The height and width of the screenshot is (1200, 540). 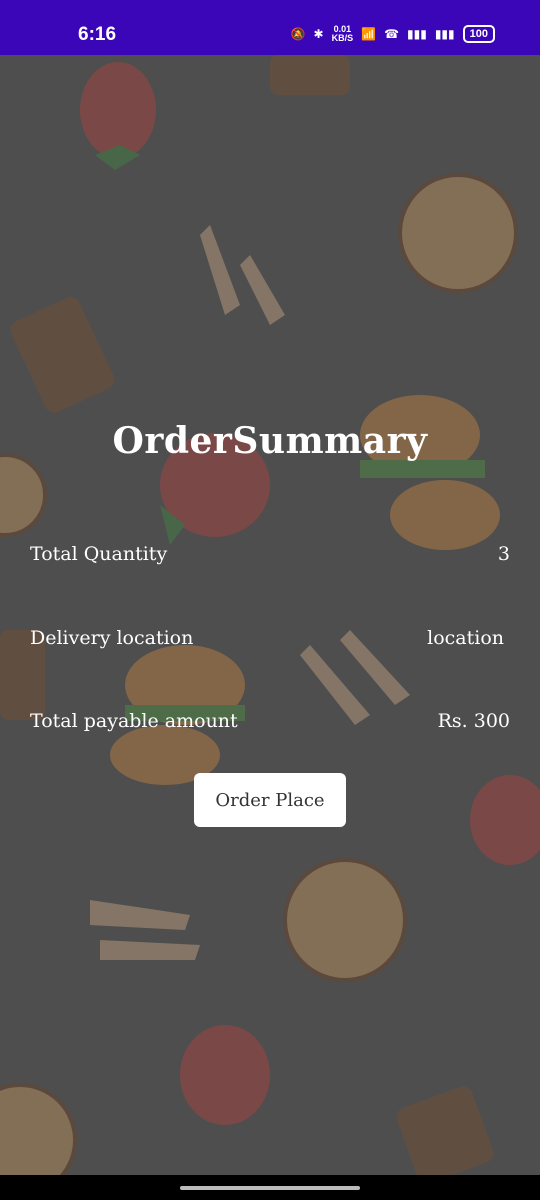 What do you see at coordinates (478, 34) in the screenshot?
I see `battery-icon: 100` at bounding box center [478, 34].